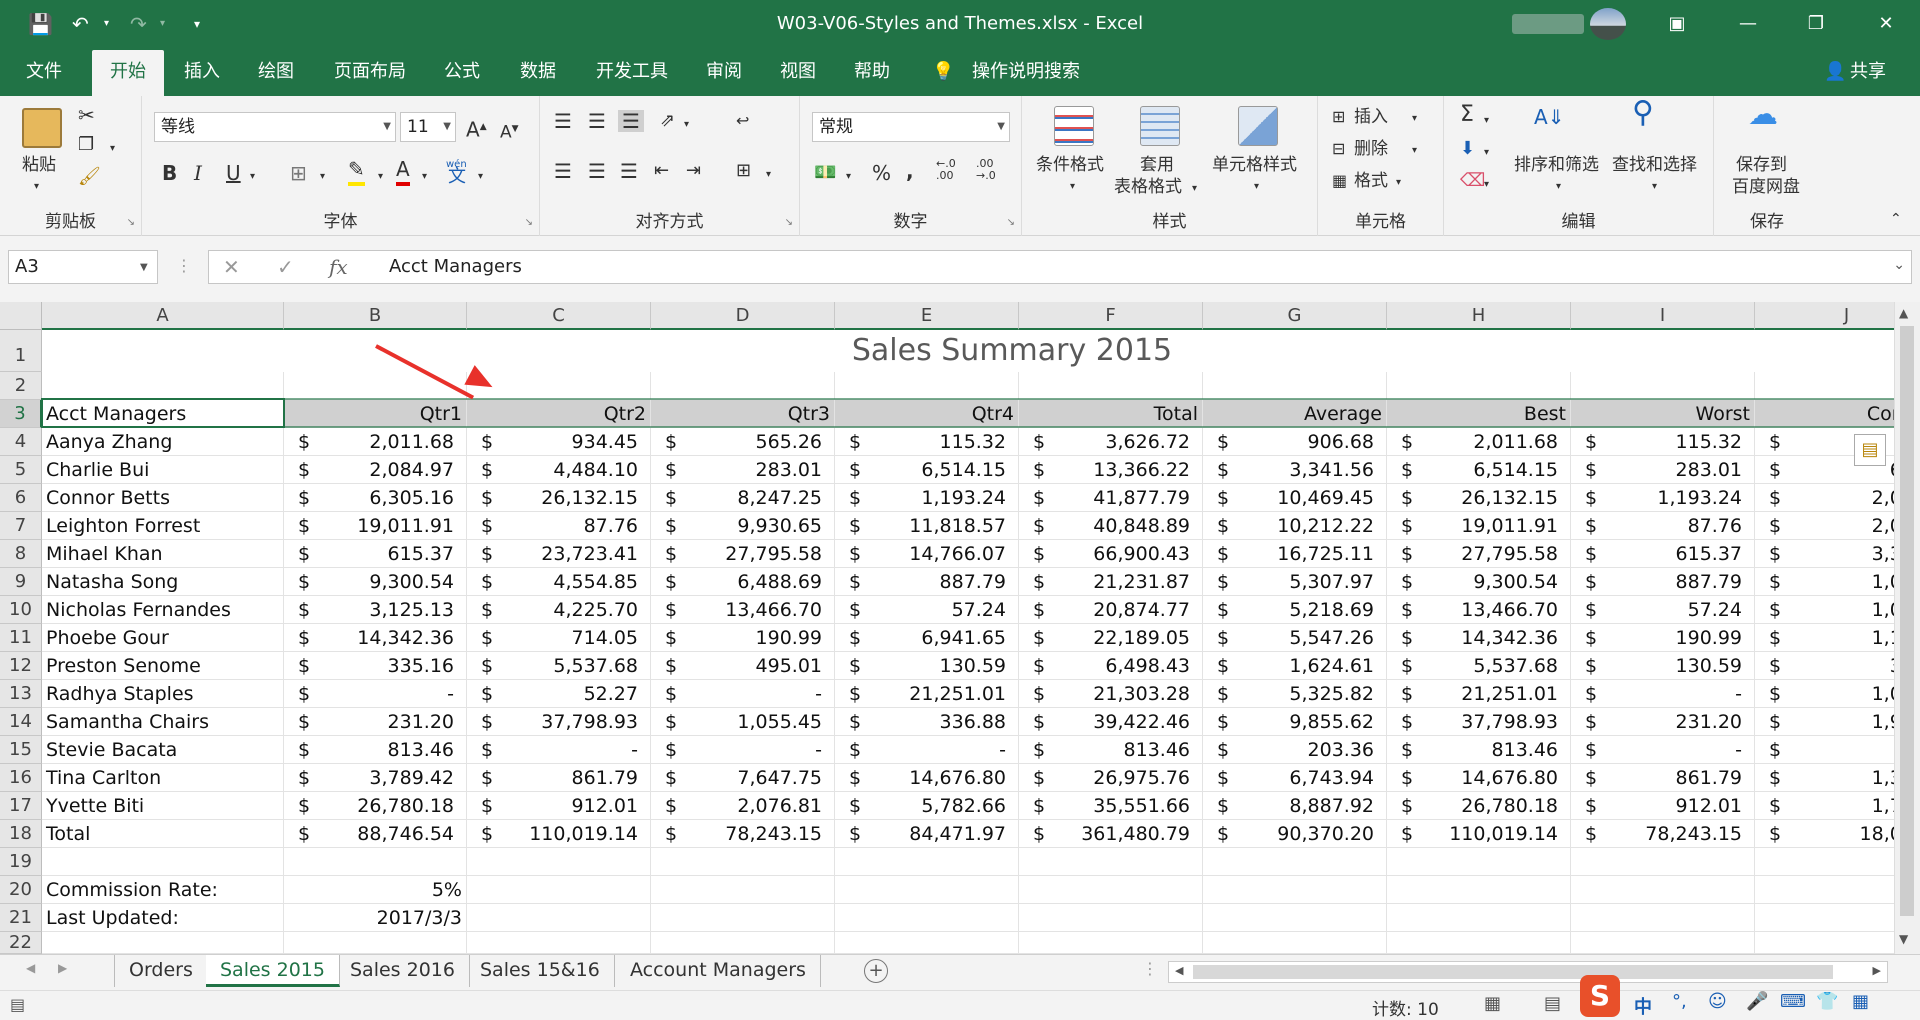 The image size is (1920, 1020). What do you see at coordinates (1111, 470) in the screenshot?
I see `value-cell: $13,366.22` at bounding box center [1111, 470].